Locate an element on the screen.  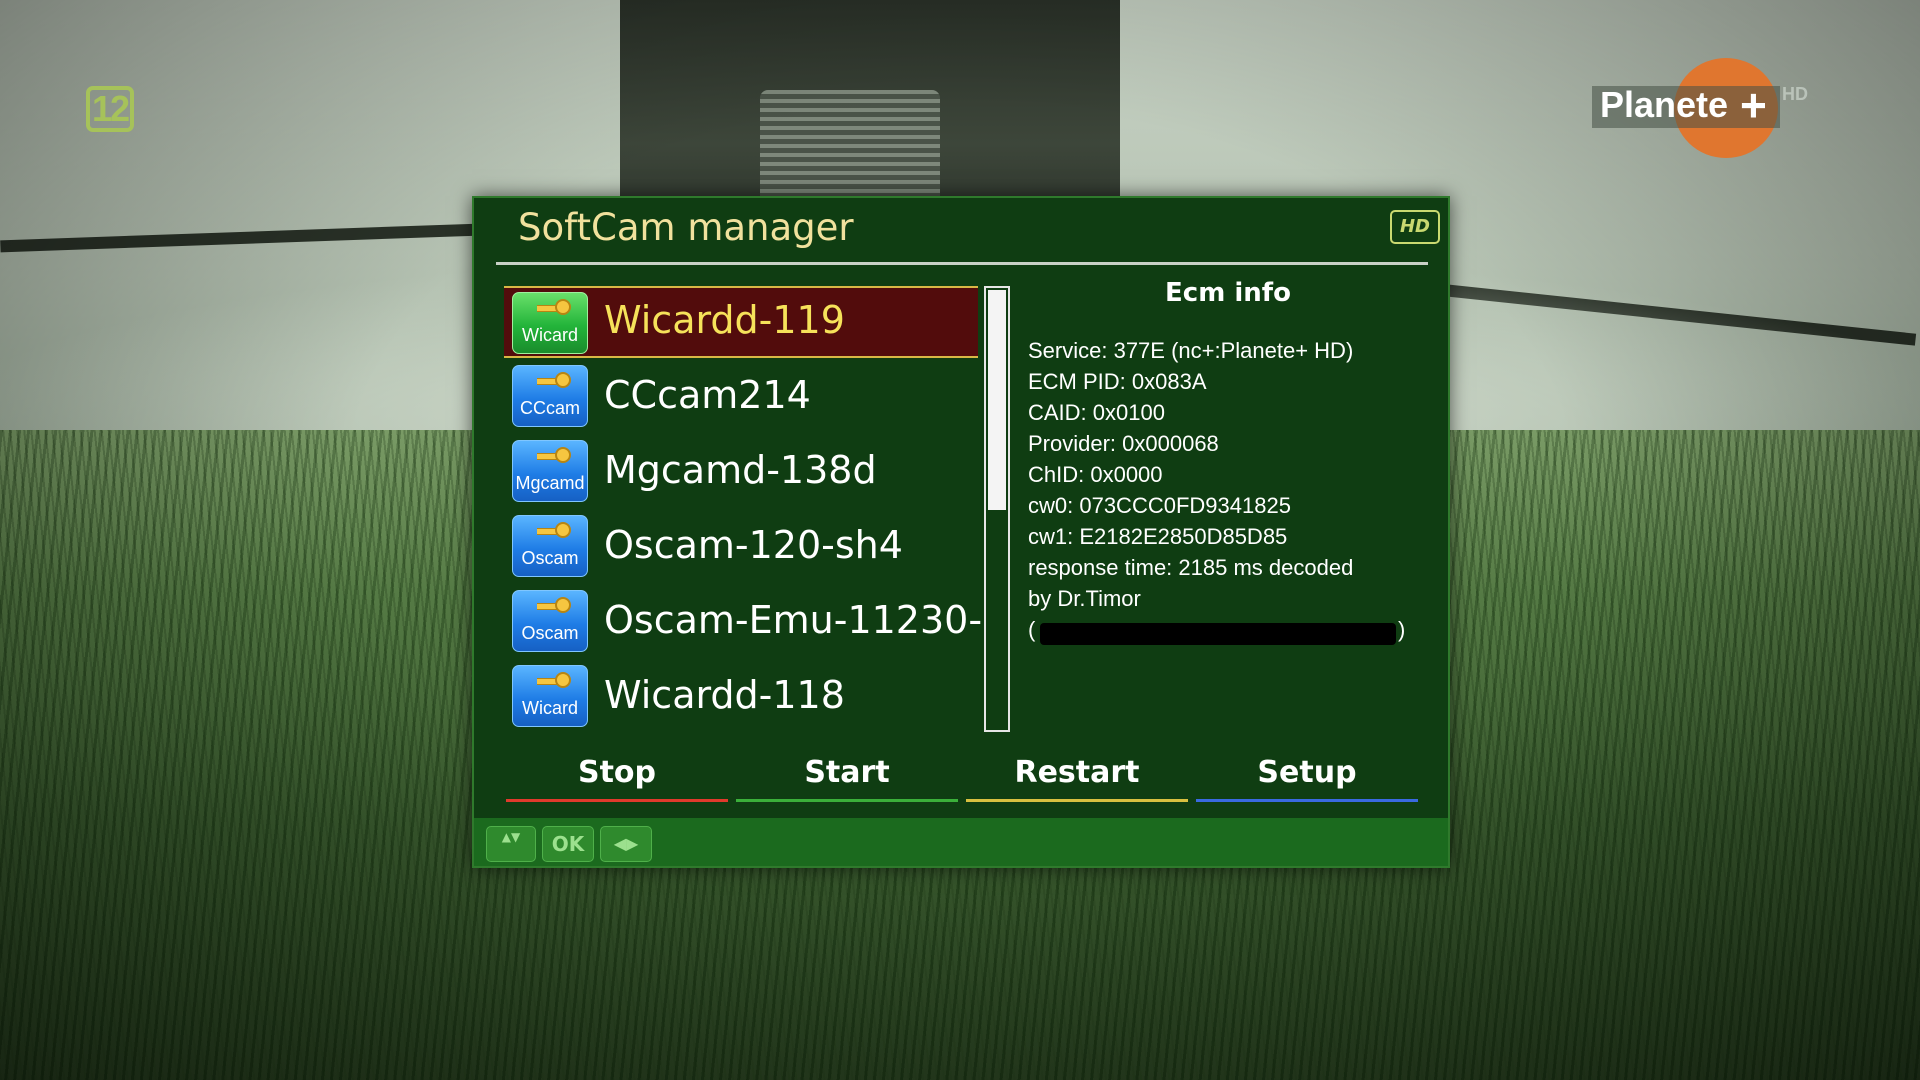
leftright-arrows-icon: ◀▶ is located at coordinates (626, 844).